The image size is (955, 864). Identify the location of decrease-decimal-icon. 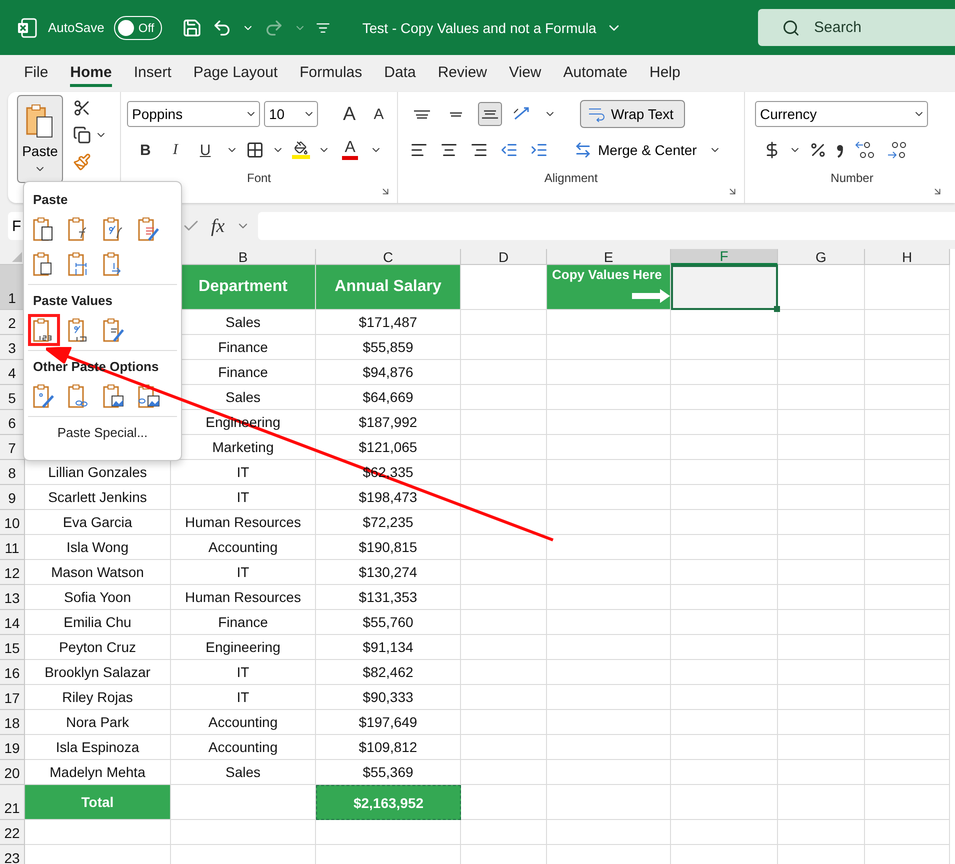
(897, 150).